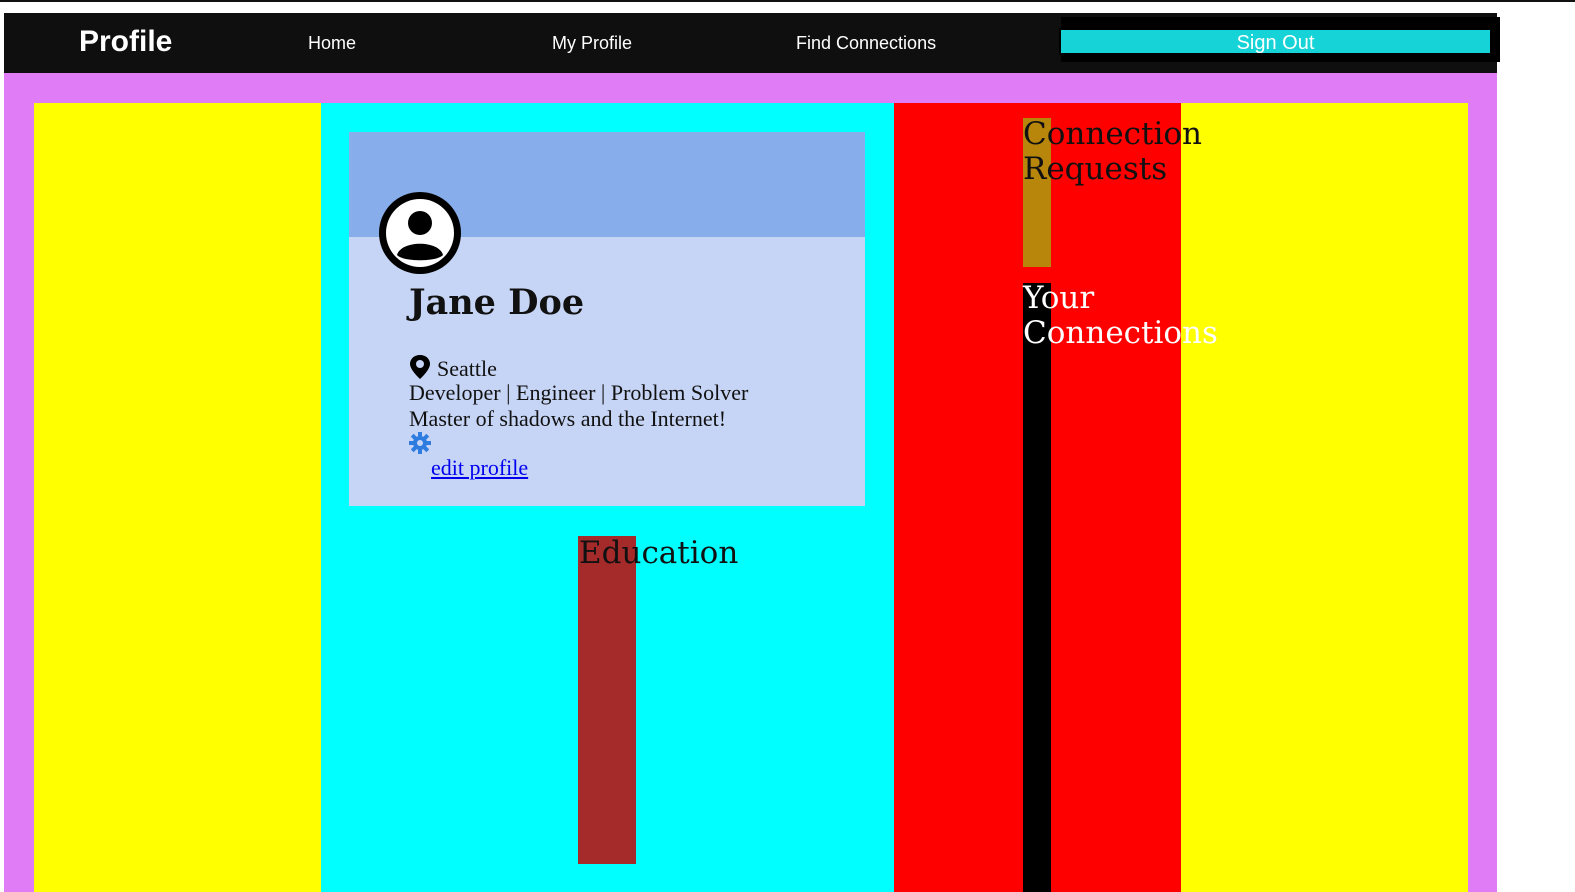 The width and height of the screenshot is (1575, 892). What do you see at coordinates (866, 43) in the screenshot?
I see `nav-link-find-connections: Find Connections` at bounding box center [866, 43].